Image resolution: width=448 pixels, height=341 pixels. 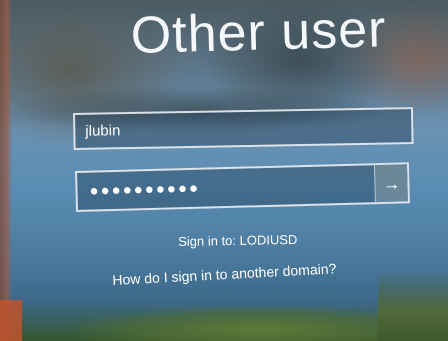 I want to click on username-value: jlubin, so click(x=103, y=131).